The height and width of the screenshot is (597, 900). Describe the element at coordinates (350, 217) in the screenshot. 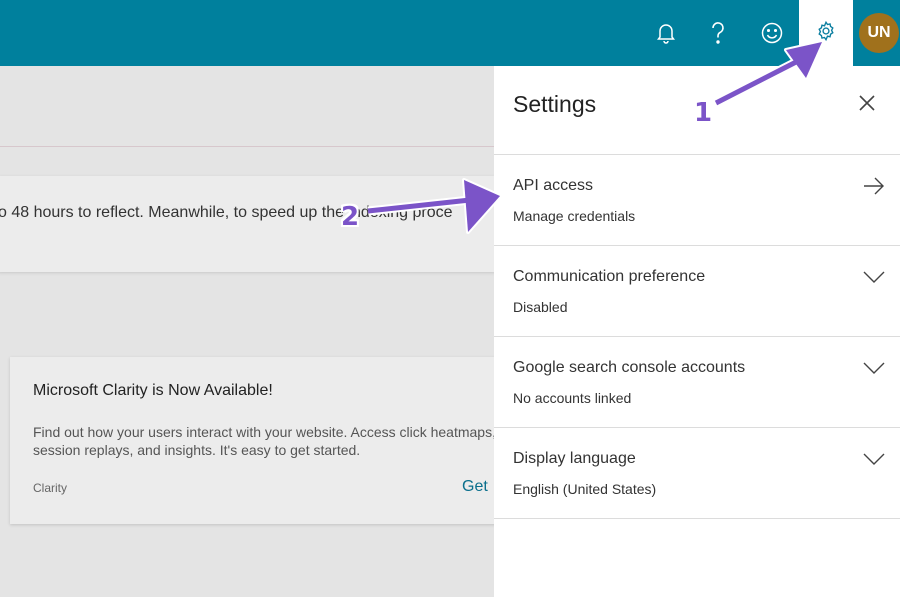

I see `annotation-step-2: 2` at that location.